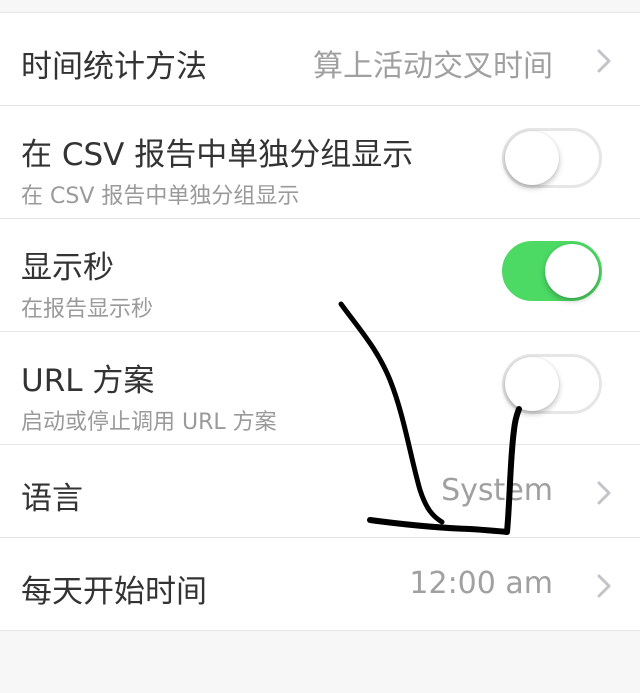  I want to click on url-scheme-title: URL 方案, so click(88, 381).